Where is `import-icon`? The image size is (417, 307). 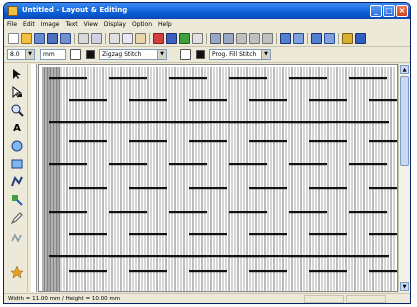
import-icon is located at coordinates (39, 38).